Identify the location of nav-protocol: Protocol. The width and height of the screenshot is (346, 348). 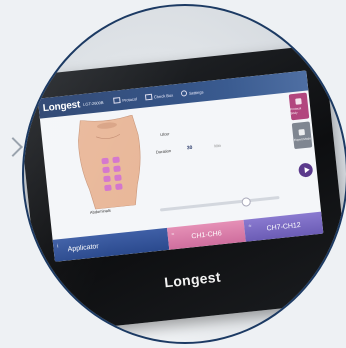
(125, 99).